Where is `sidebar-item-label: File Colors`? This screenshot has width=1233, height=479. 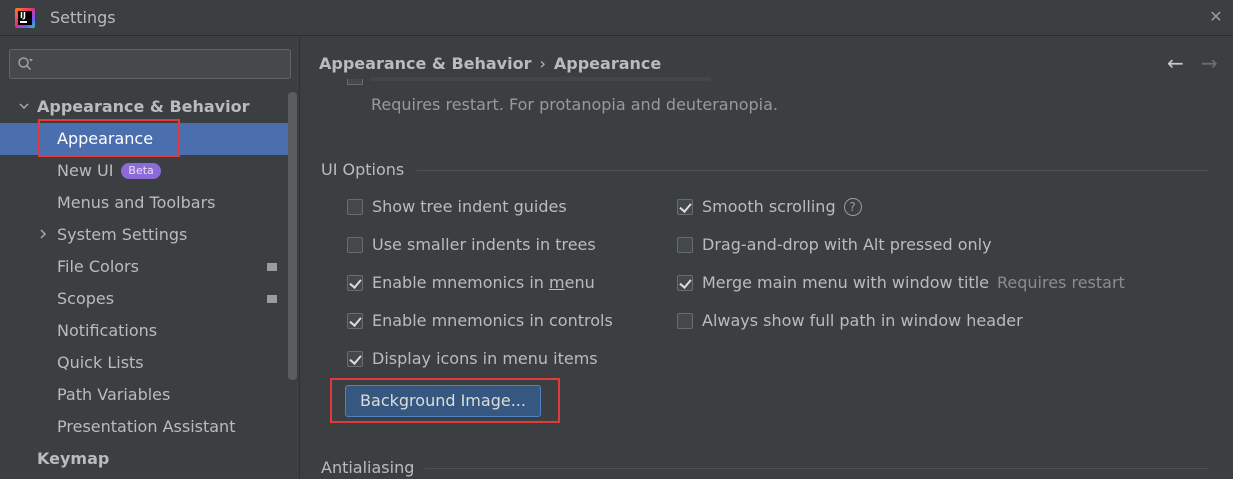 sidebar-item-label: File Colors is located at coordinates (98, 266).